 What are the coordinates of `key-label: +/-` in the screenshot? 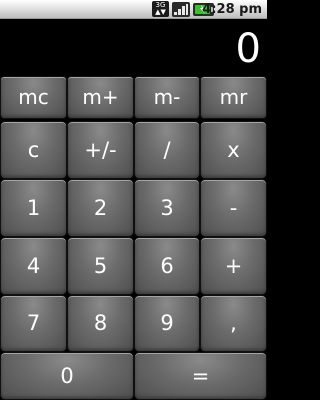 It's located at (100, 150).